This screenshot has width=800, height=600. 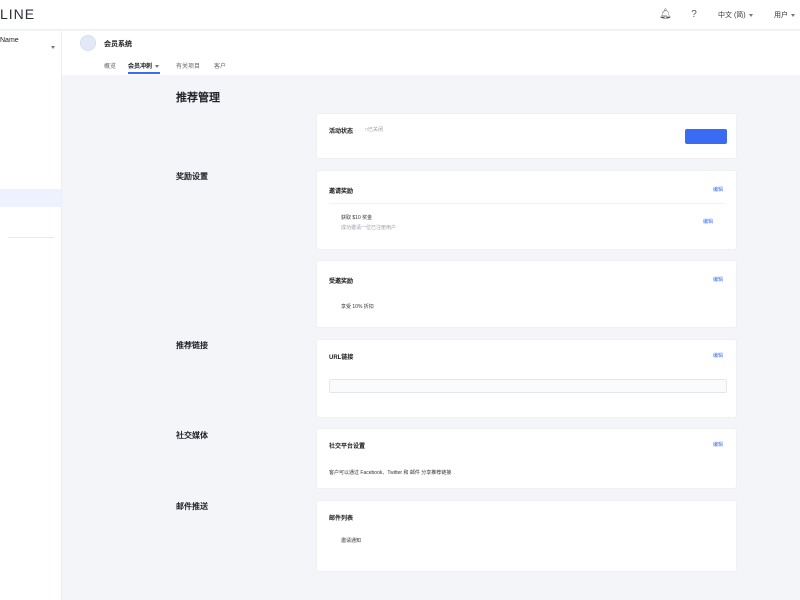 I want to click on inviter-reward-card: 邀请奖励 编辑 获取 $10 奖金 成功邀请一位已注册用户 编辑, so click(x=526, y=210).